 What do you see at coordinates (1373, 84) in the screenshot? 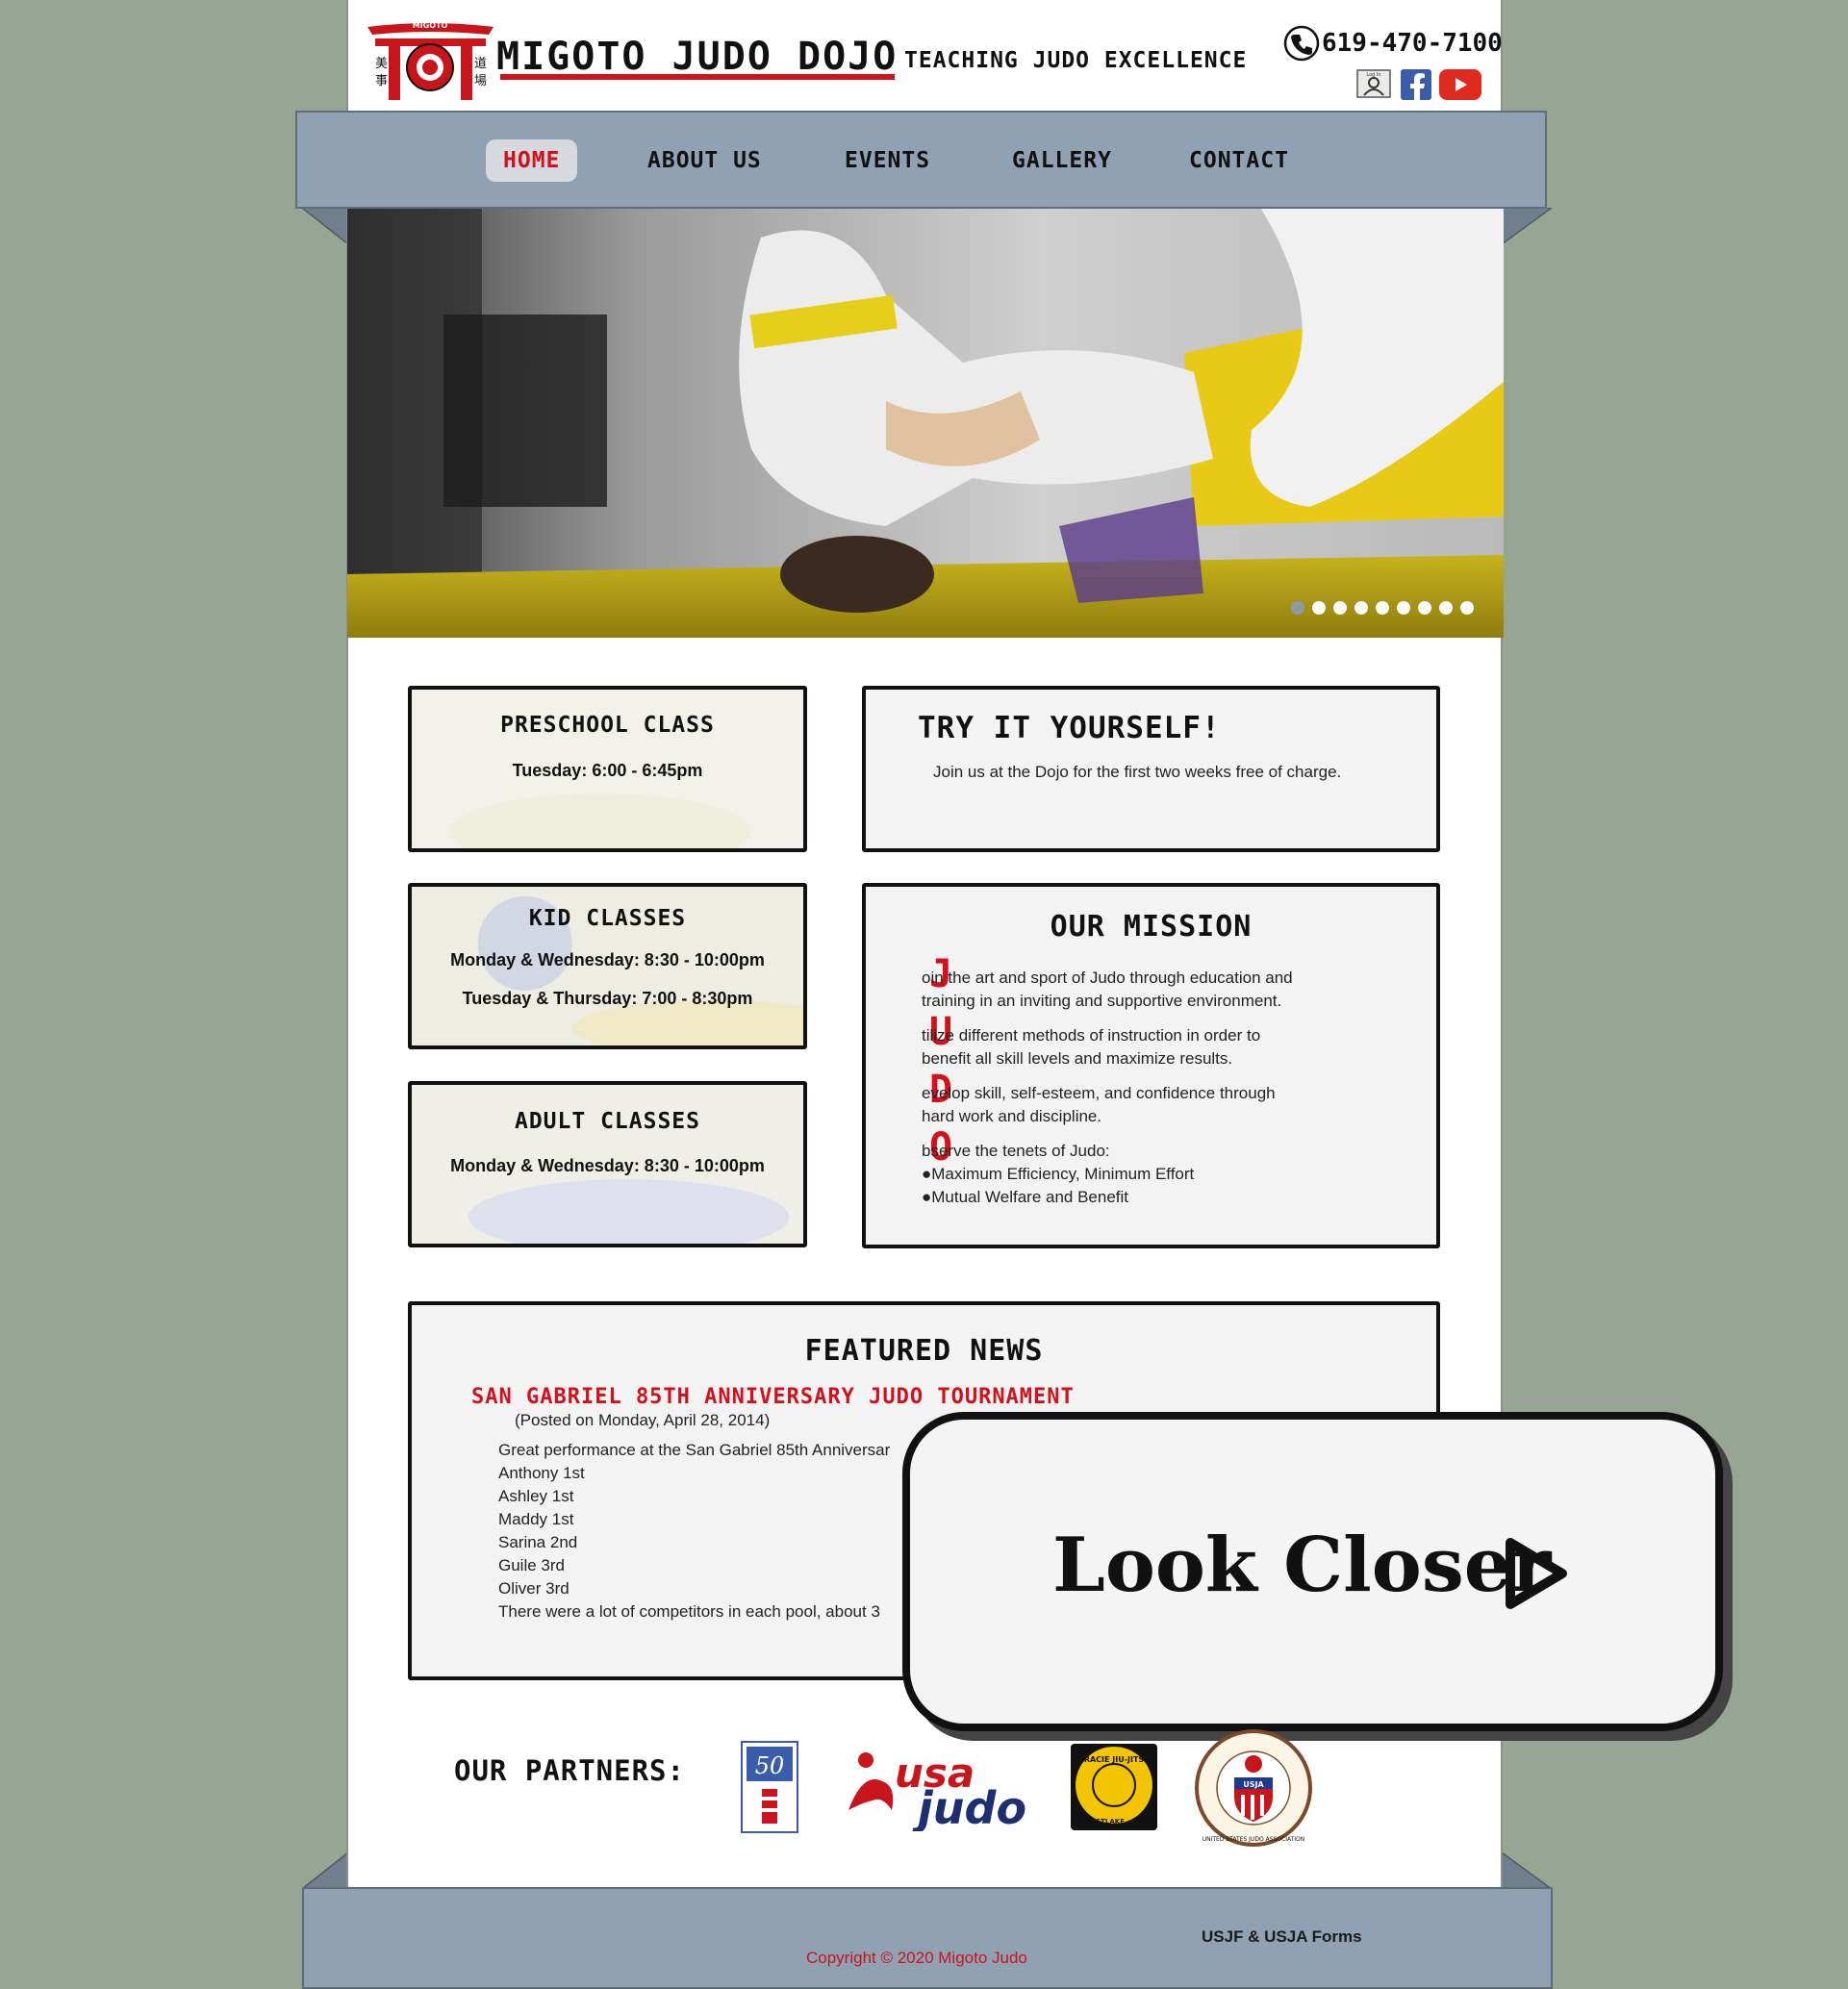
I see `login-icon: Log In` at bounding box center [1373, 84].